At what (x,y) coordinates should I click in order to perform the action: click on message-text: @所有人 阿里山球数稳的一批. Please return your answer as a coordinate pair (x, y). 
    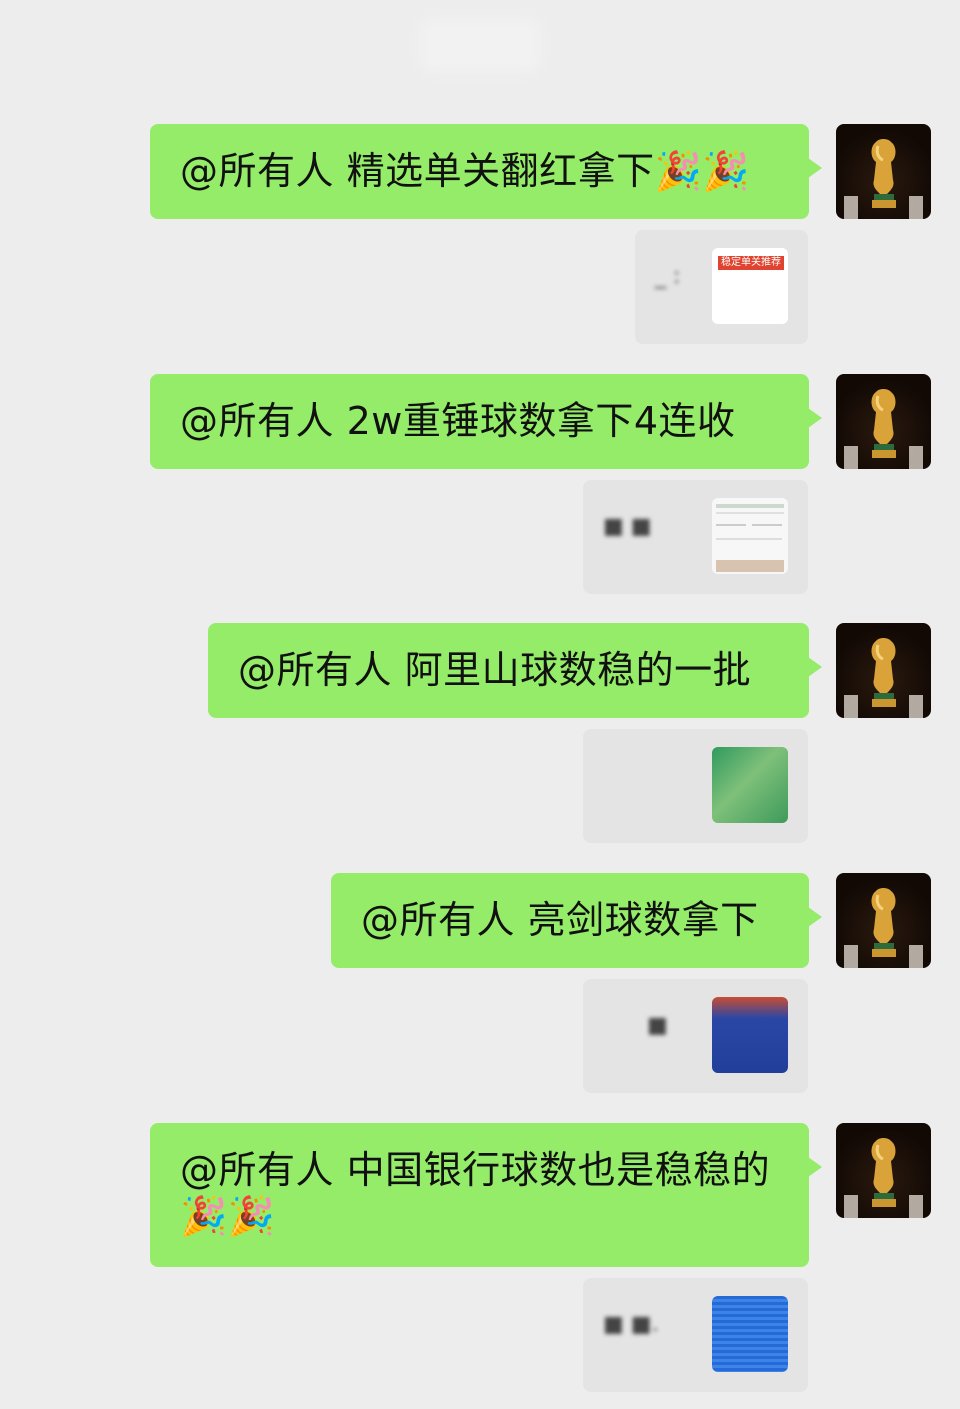
    Looking at the image, I should click on (495, 670).